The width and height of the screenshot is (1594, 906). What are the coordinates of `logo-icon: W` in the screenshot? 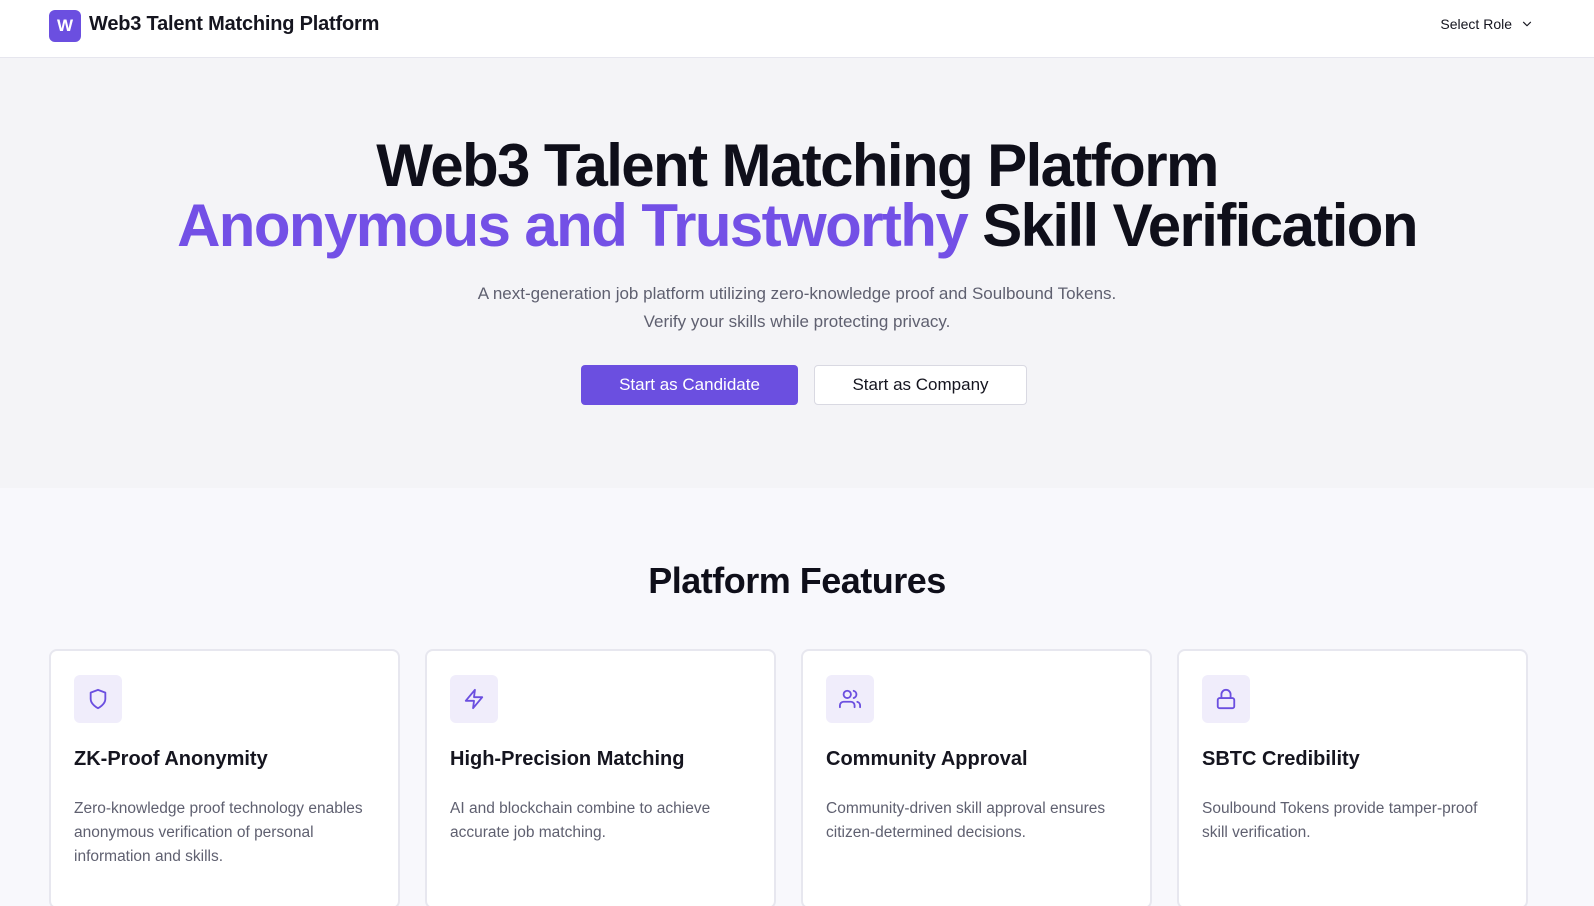 It's located at (65, 26).